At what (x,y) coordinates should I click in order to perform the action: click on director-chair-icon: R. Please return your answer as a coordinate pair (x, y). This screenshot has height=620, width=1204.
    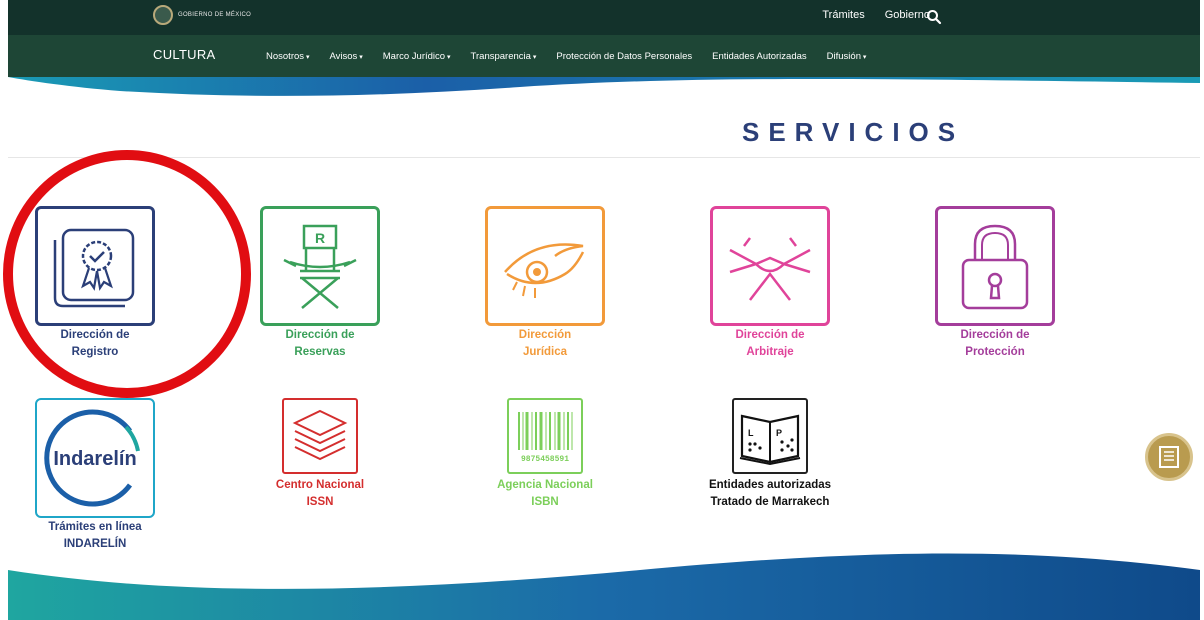
    Looking at the image, I should click on (320, 266).